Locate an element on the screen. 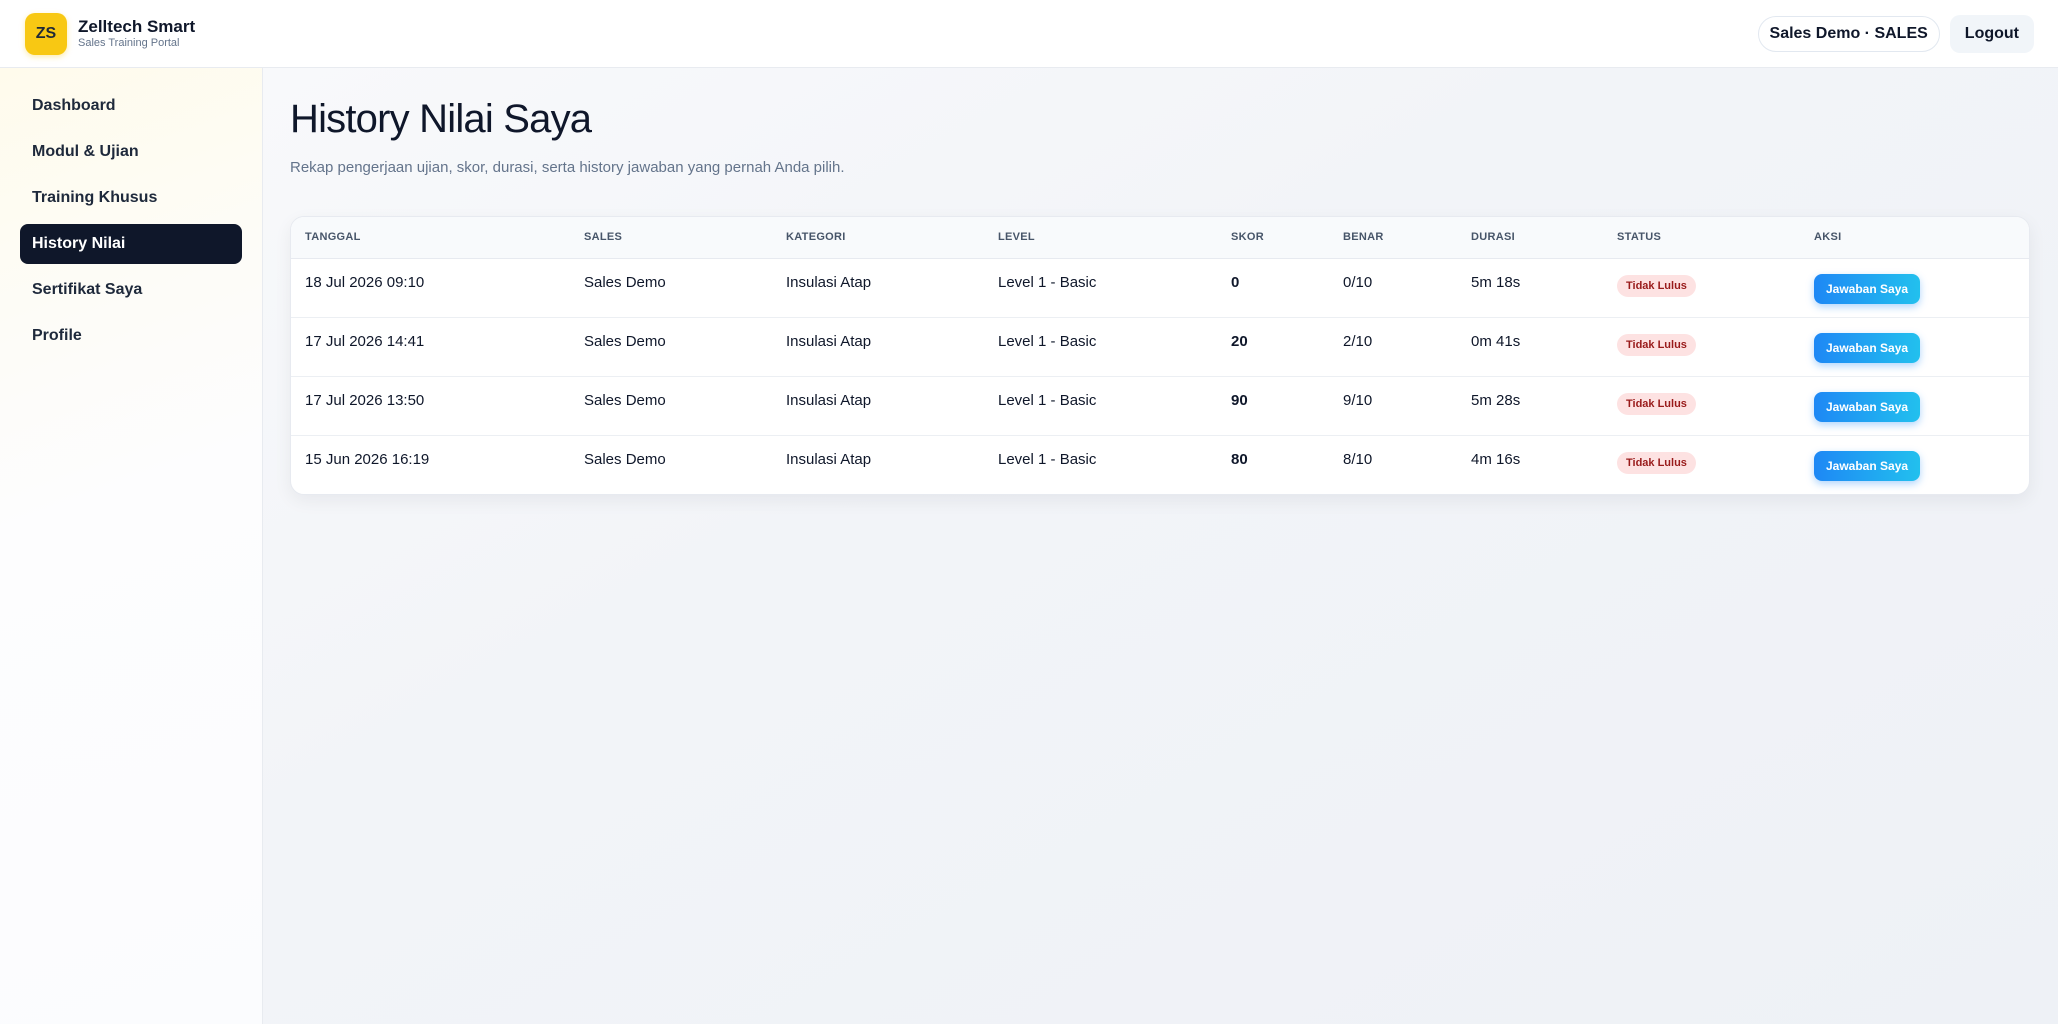 The image size is (2058, 1024). sidebar-item-modul-ujian: Modul & Ujian is located at coordinates (131, 152).